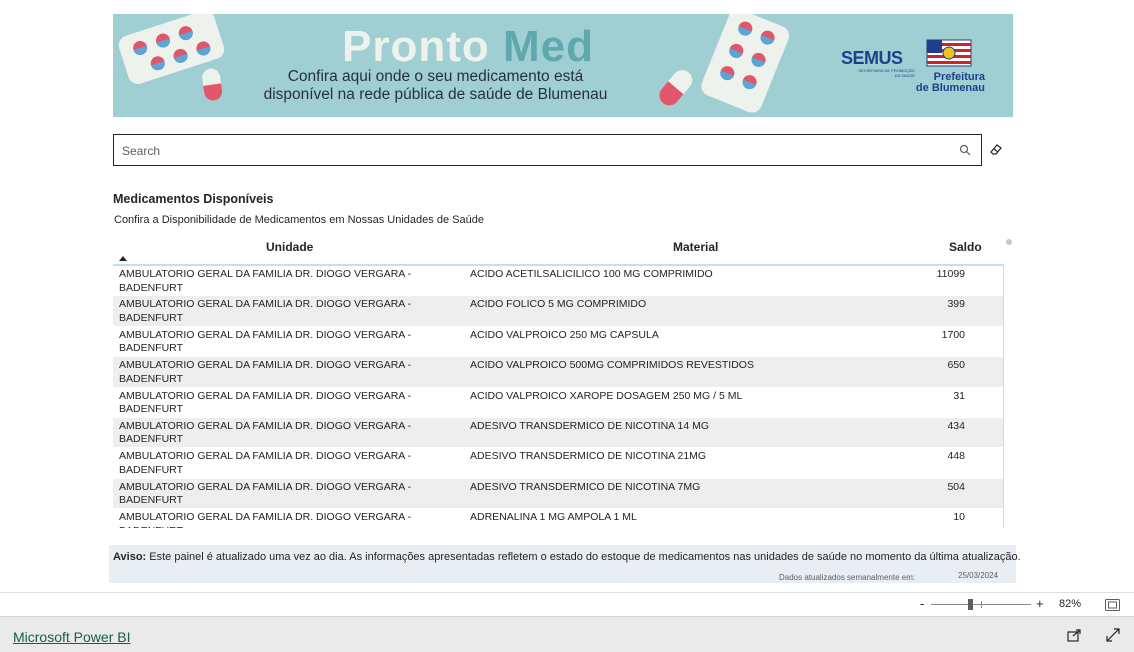  I want to click on column-header-material: Material, so click(695, 247).